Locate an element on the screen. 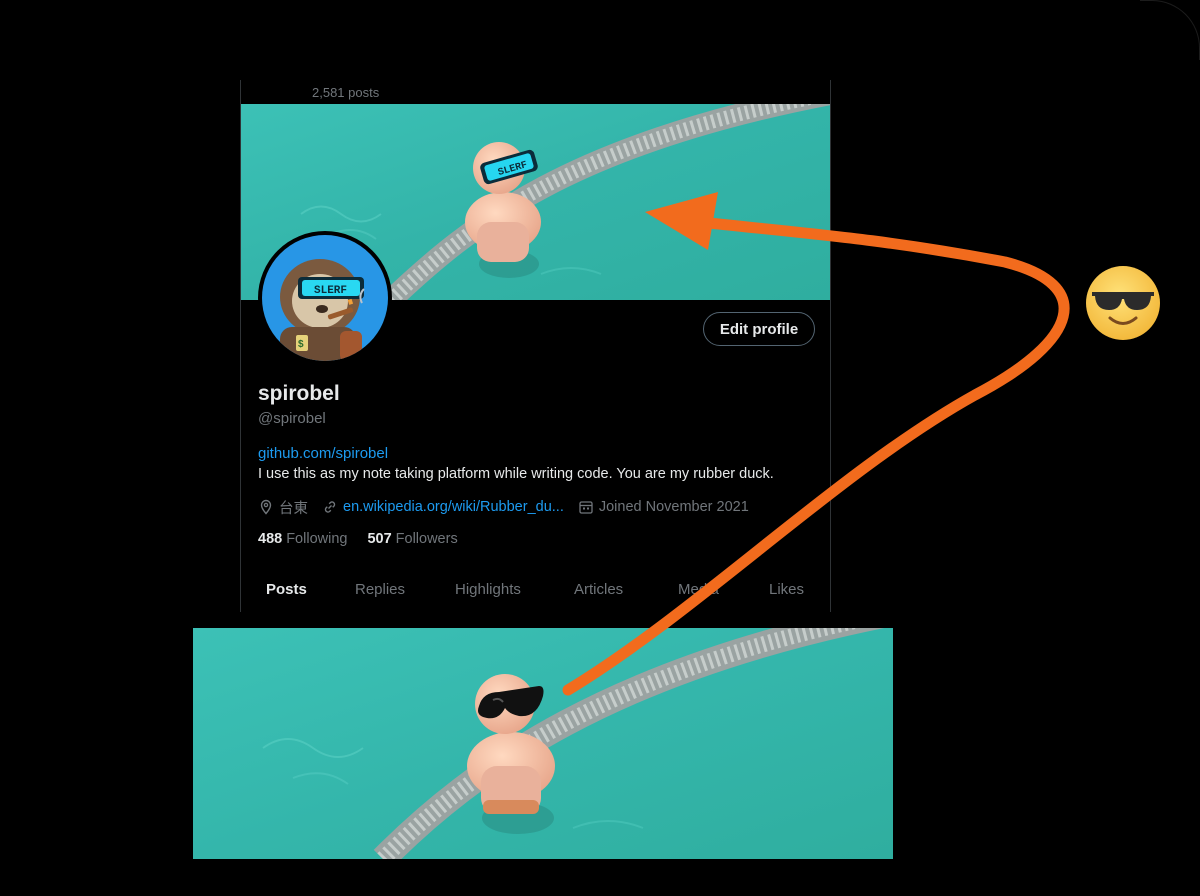  location-pin-icon is located at coordinates (266, 507).